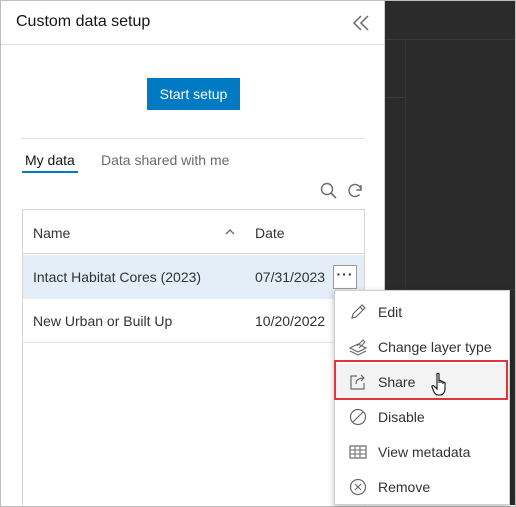 This screenshot has width=516, height=507. What do you see at coordinates (193, 94) in the screenshot?
I see `start-setup-button: Start setup` at bounding box center [193, 94].